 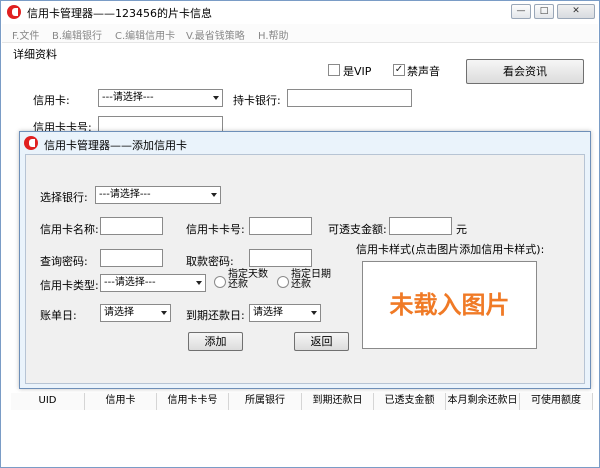 What do you see at coordinates (14, 12) in the screenshot?
I see `app-logo-icon` at bounding box center [14, 12].